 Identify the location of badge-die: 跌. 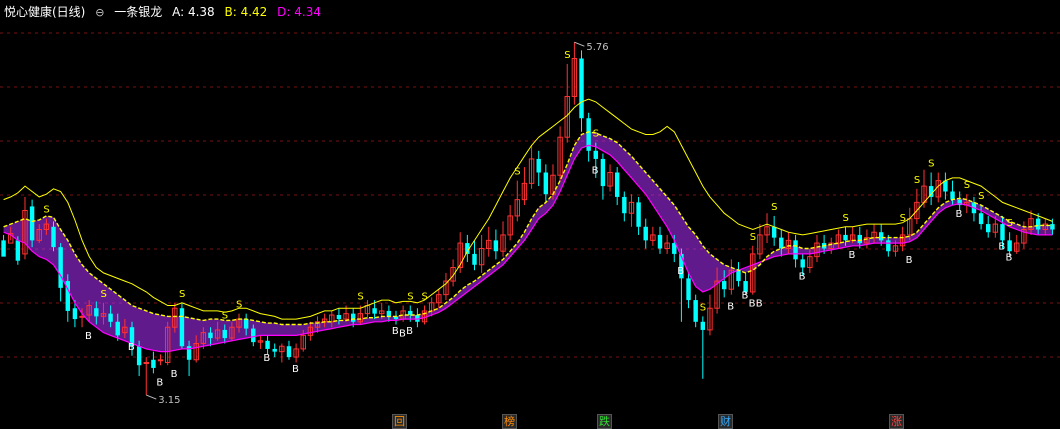
(604, 421).